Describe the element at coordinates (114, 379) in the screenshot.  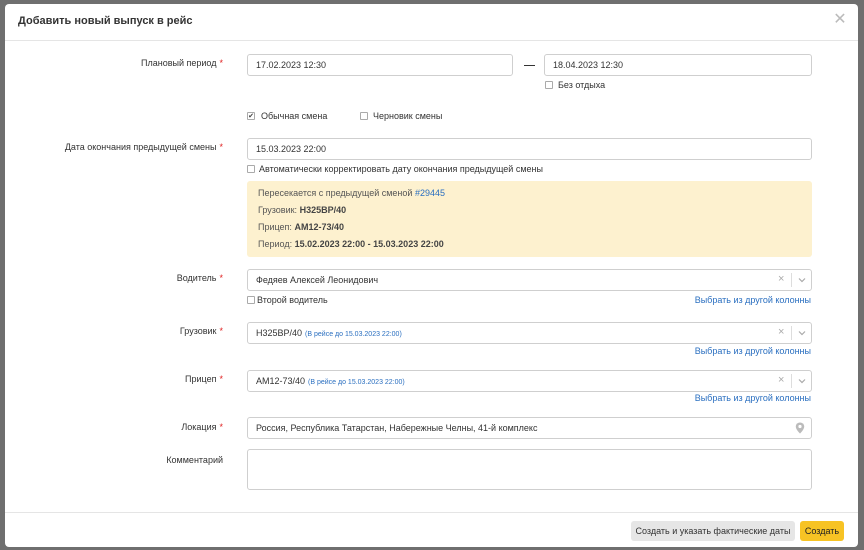
I see `trailer-label: Прицеп *` at that location.